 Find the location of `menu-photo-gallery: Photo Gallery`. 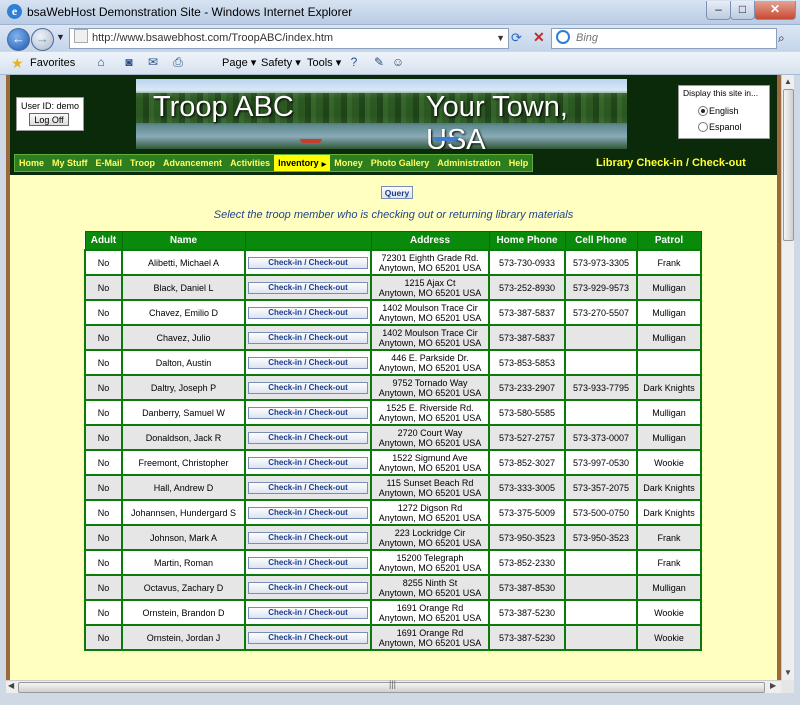

menu-photo-gallery: Photo Gallery is located at coordinates (400, 163).